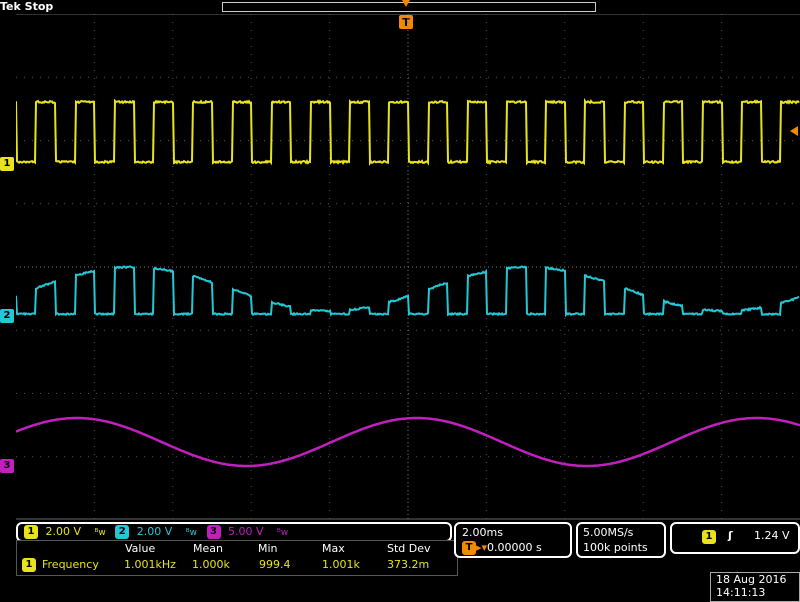 The height and width of the screenshot is (602, 800). Describe the element at coordinates (155, 531) in the screenshot. I see `channel-2-scale: 2.00 V` at that location.